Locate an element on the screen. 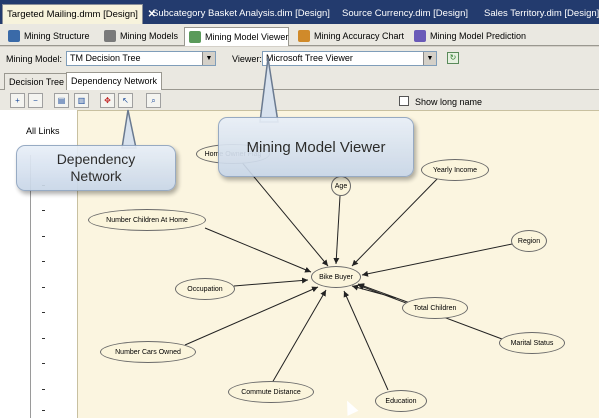 This screenshot has width=599, height=418. viewer-select: Microsoft Tree Viewer ▼ is located at coordinates (349, 58).